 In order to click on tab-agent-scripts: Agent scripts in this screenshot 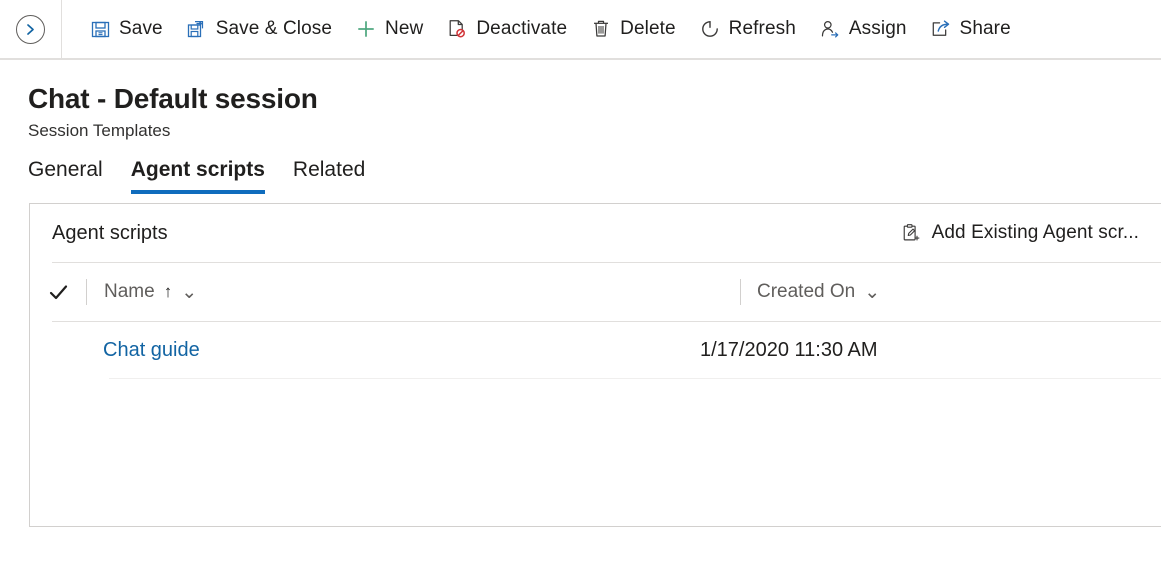, I will do `click(198, 175)`.